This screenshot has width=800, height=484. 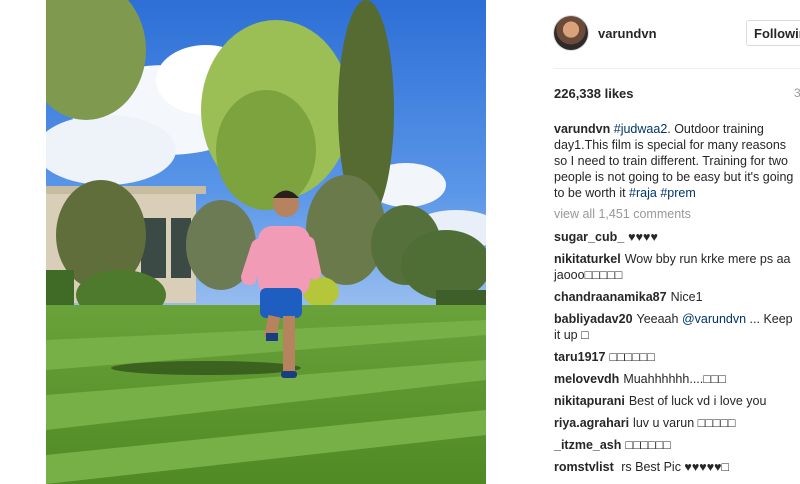 I want to click on comment-username: romstvlist, so click(x=584, y=467).